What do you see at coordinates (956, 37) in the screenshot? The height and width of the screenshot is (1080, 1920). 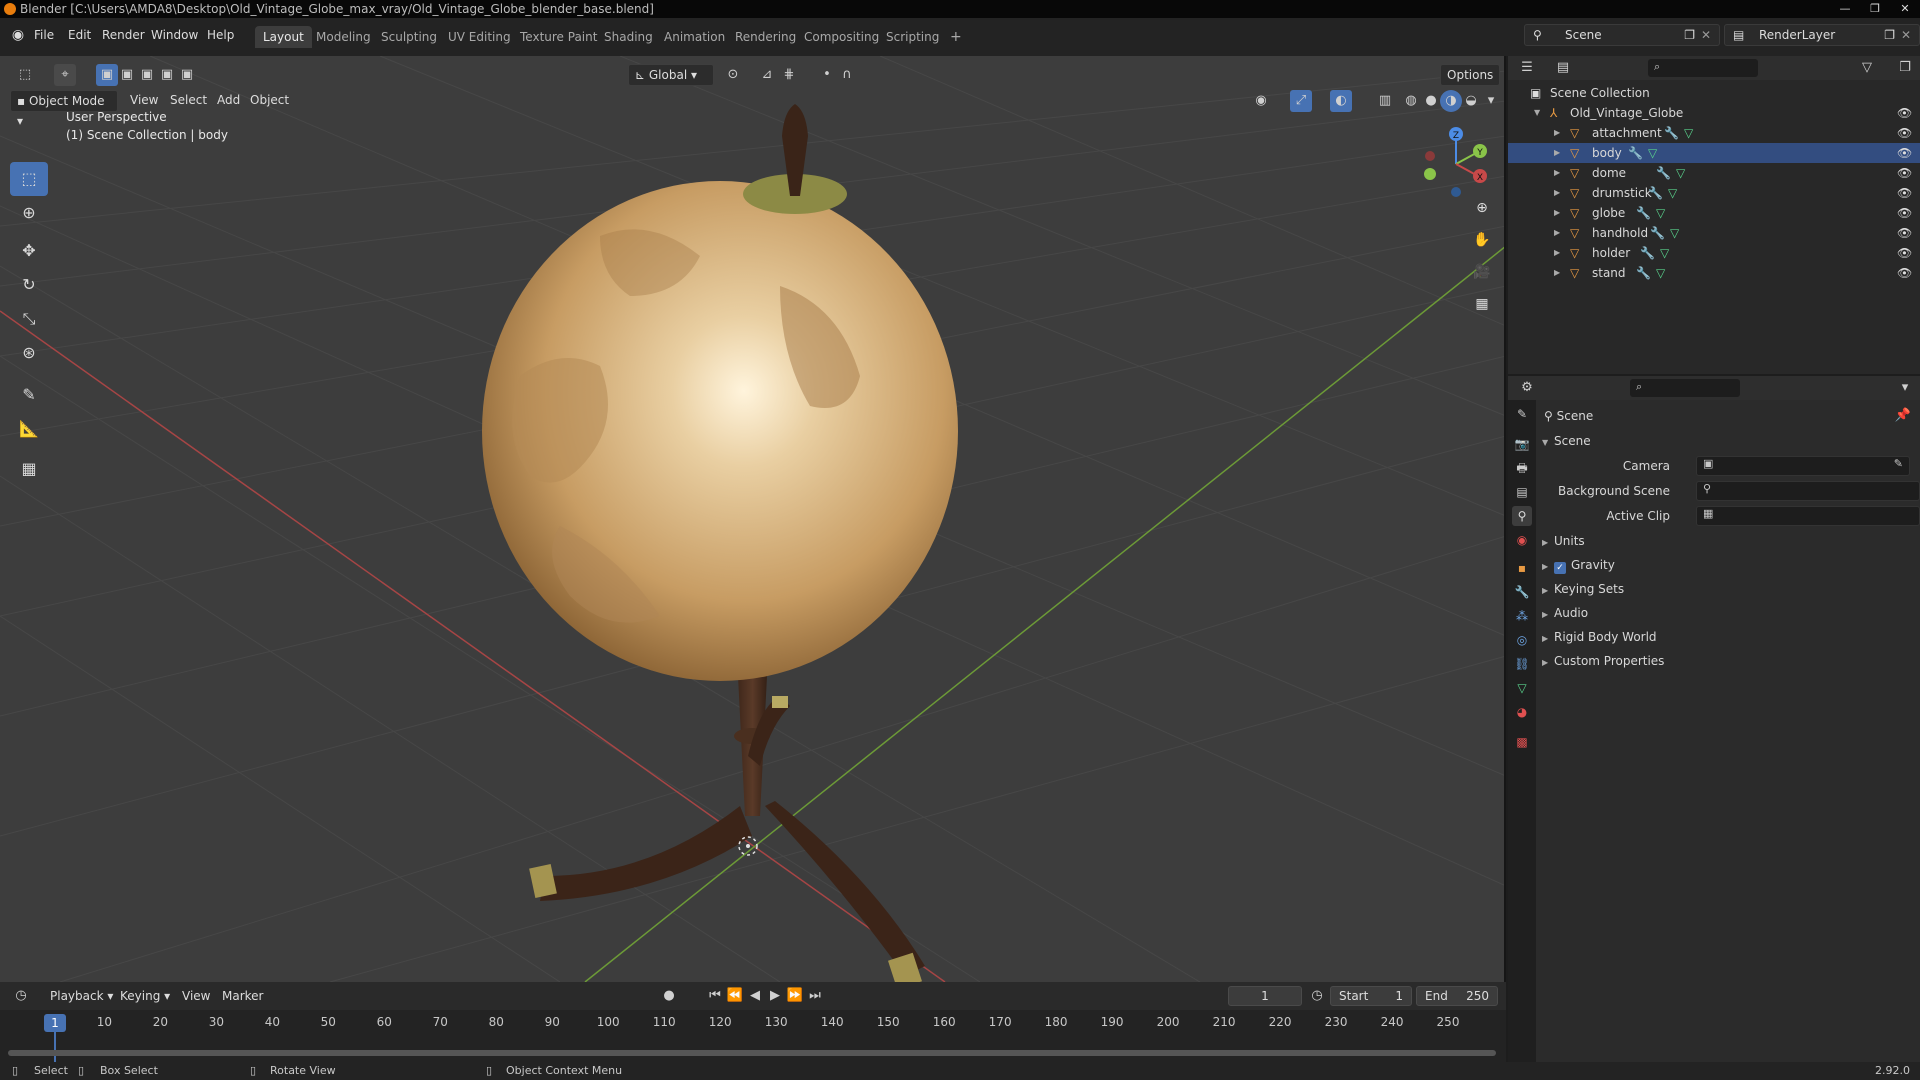 I see `add-workspace-button: +` at bounding box center [956, 37].